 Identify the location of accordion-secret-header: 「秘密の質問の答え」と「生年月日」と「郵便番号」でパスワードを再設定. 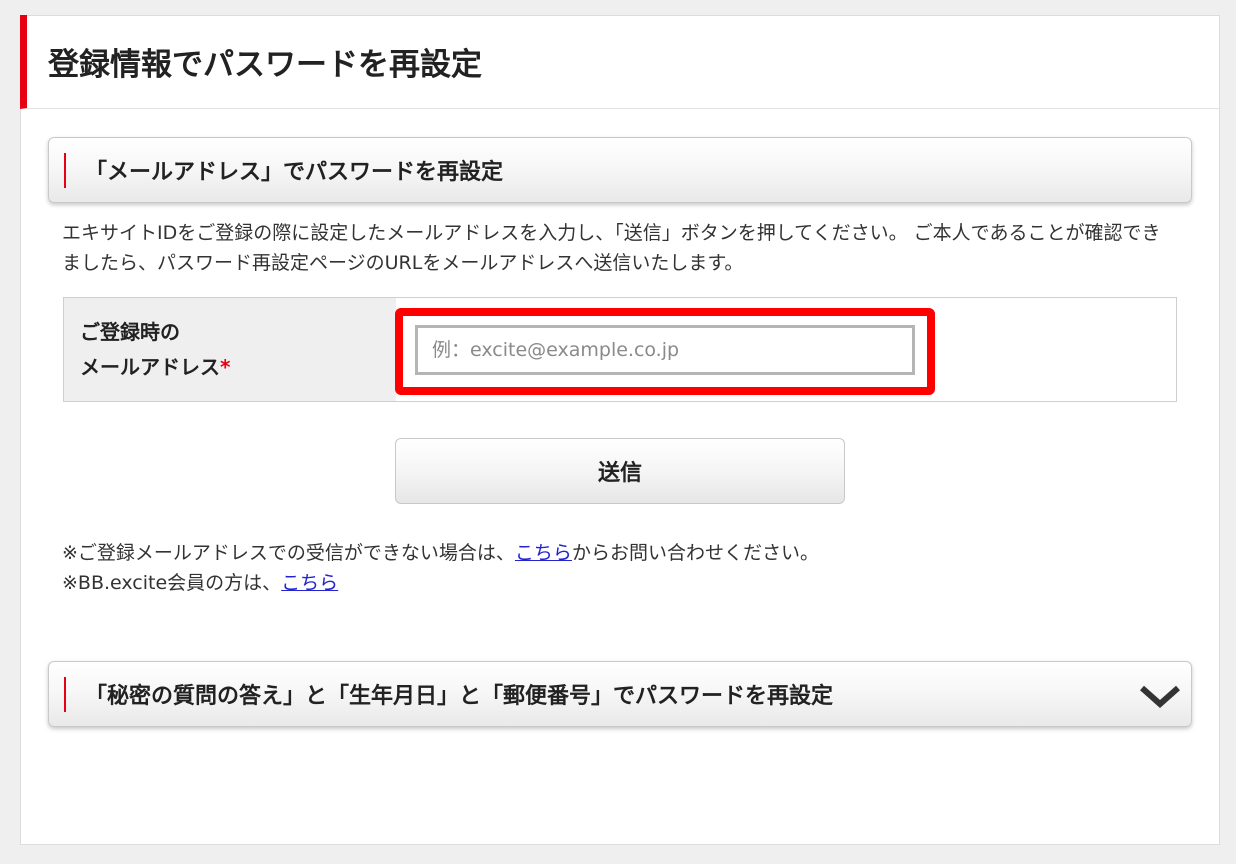
(620, 694).